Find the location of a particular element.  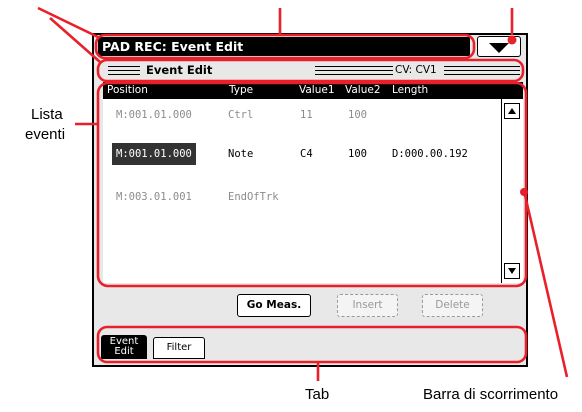

scroll-down-icon is located at coordinates (512, 271).